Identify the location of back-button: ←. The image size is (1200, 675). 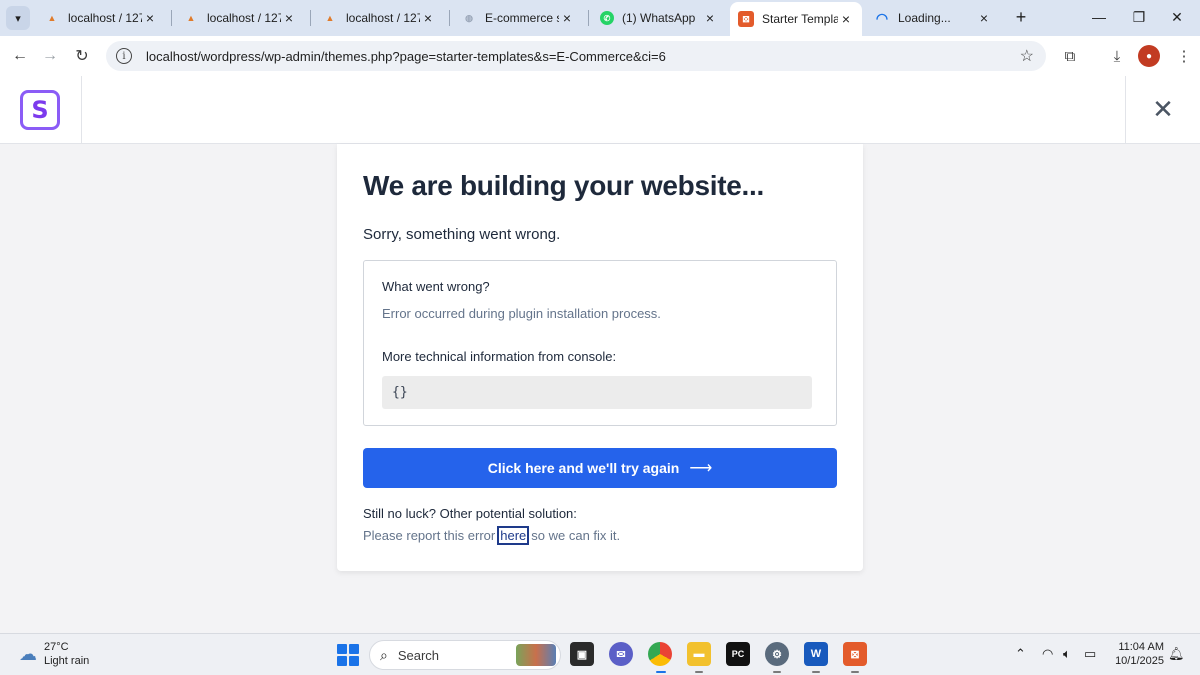
(20, 56).